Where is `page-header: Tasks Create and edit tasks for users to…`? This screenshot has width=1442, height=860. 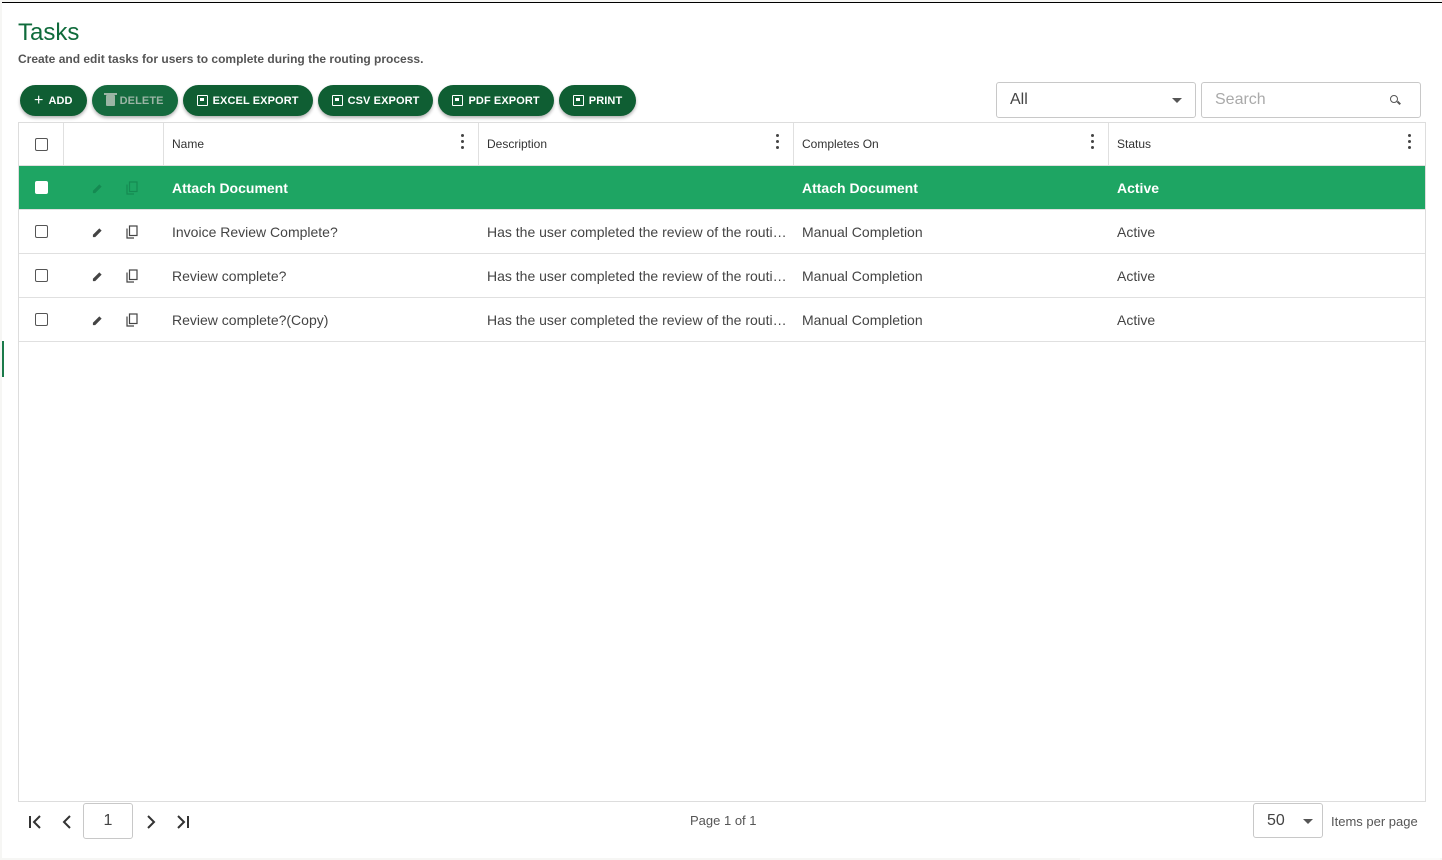
page-header: Tasks Create and edit tasks for users to… is located at coordinates (220, 42).